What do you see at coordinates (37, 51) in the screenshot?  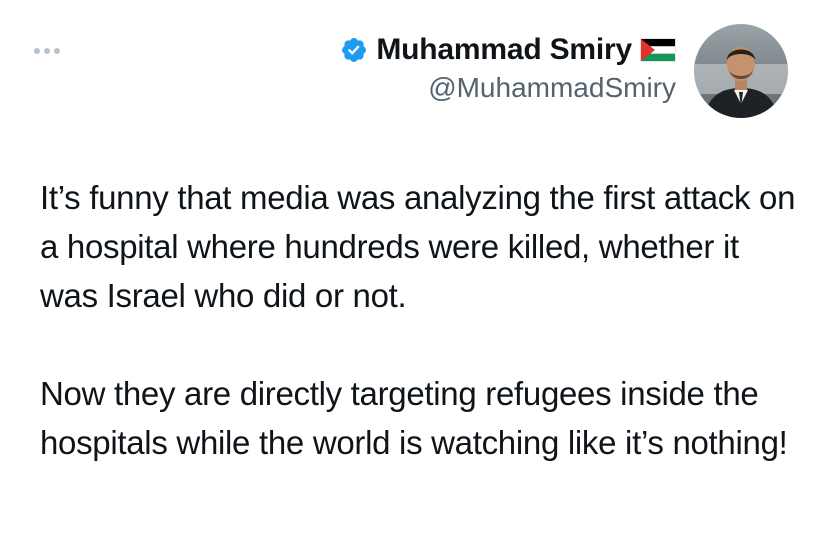 I see `more-options-icon` at bounding box center [37, 51].